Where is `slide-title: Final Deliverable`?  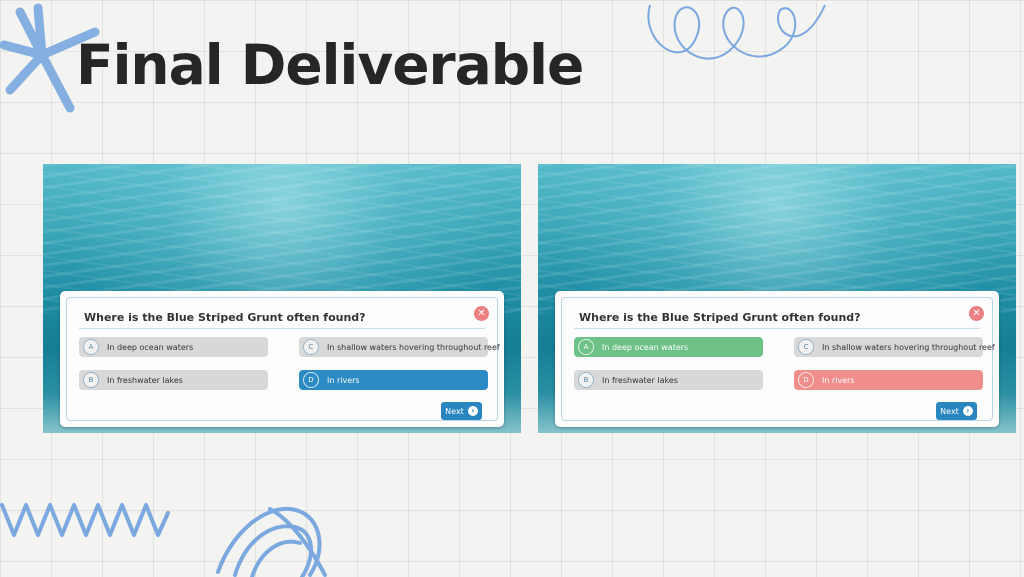
slide-title: Final Deliverable is located at coordinates (330, 65).